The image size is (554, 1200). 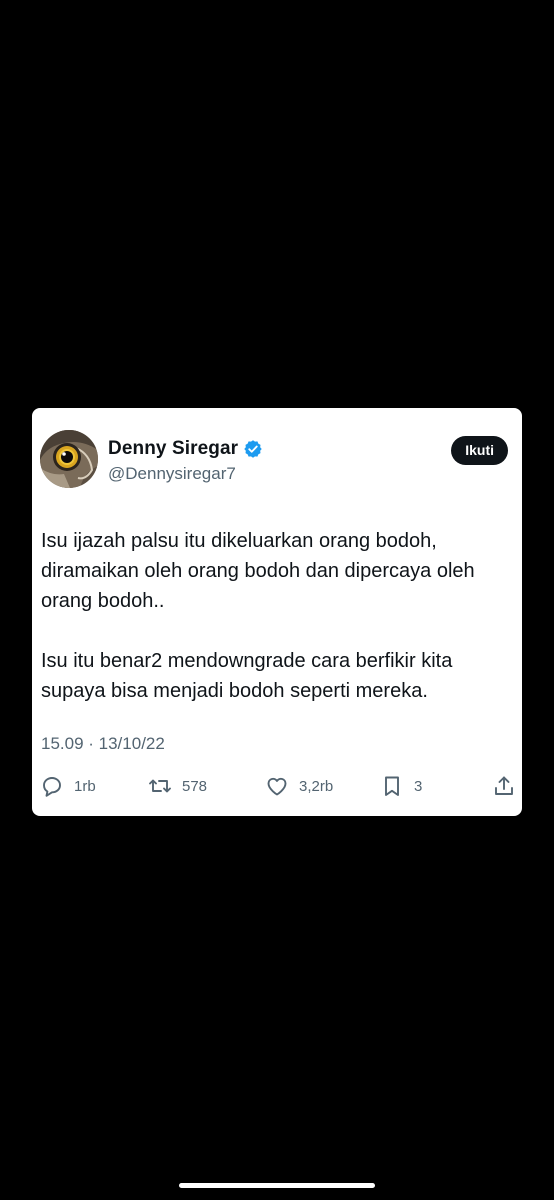 I want to click on heart-icon, so click(x=277, y=786).